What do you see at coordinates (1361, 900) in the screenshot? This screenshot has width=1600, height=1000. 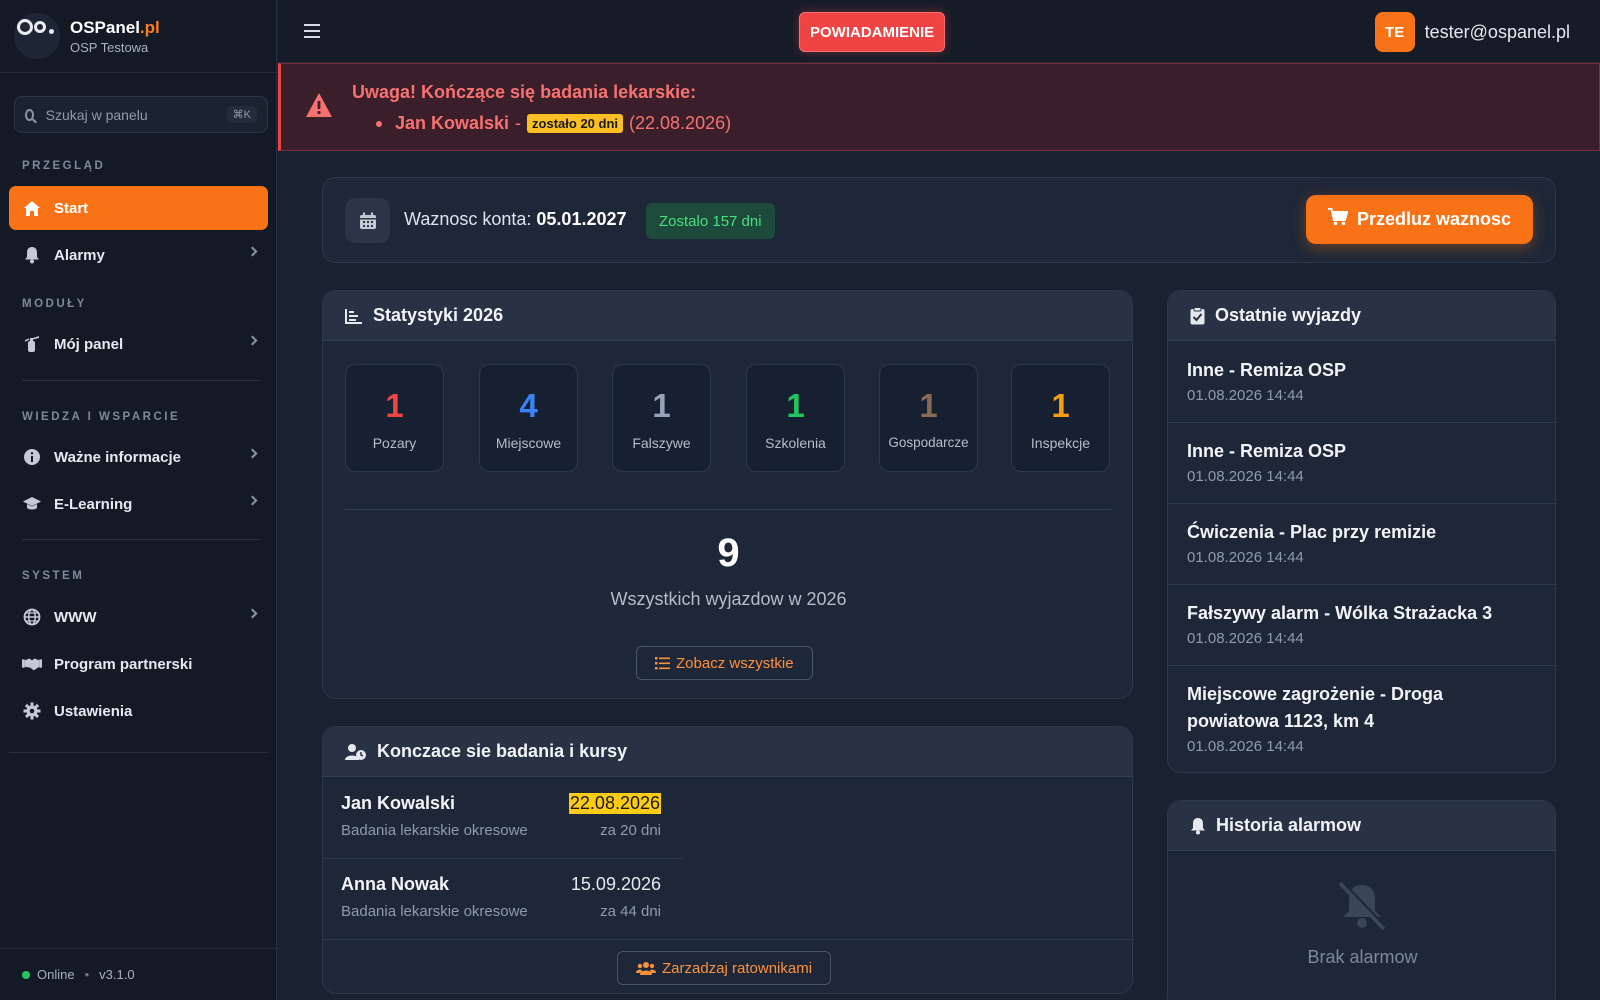 I see `alarm-history-card: Historia alarmow Brak alarmow` at bounding box center [1361, 900].